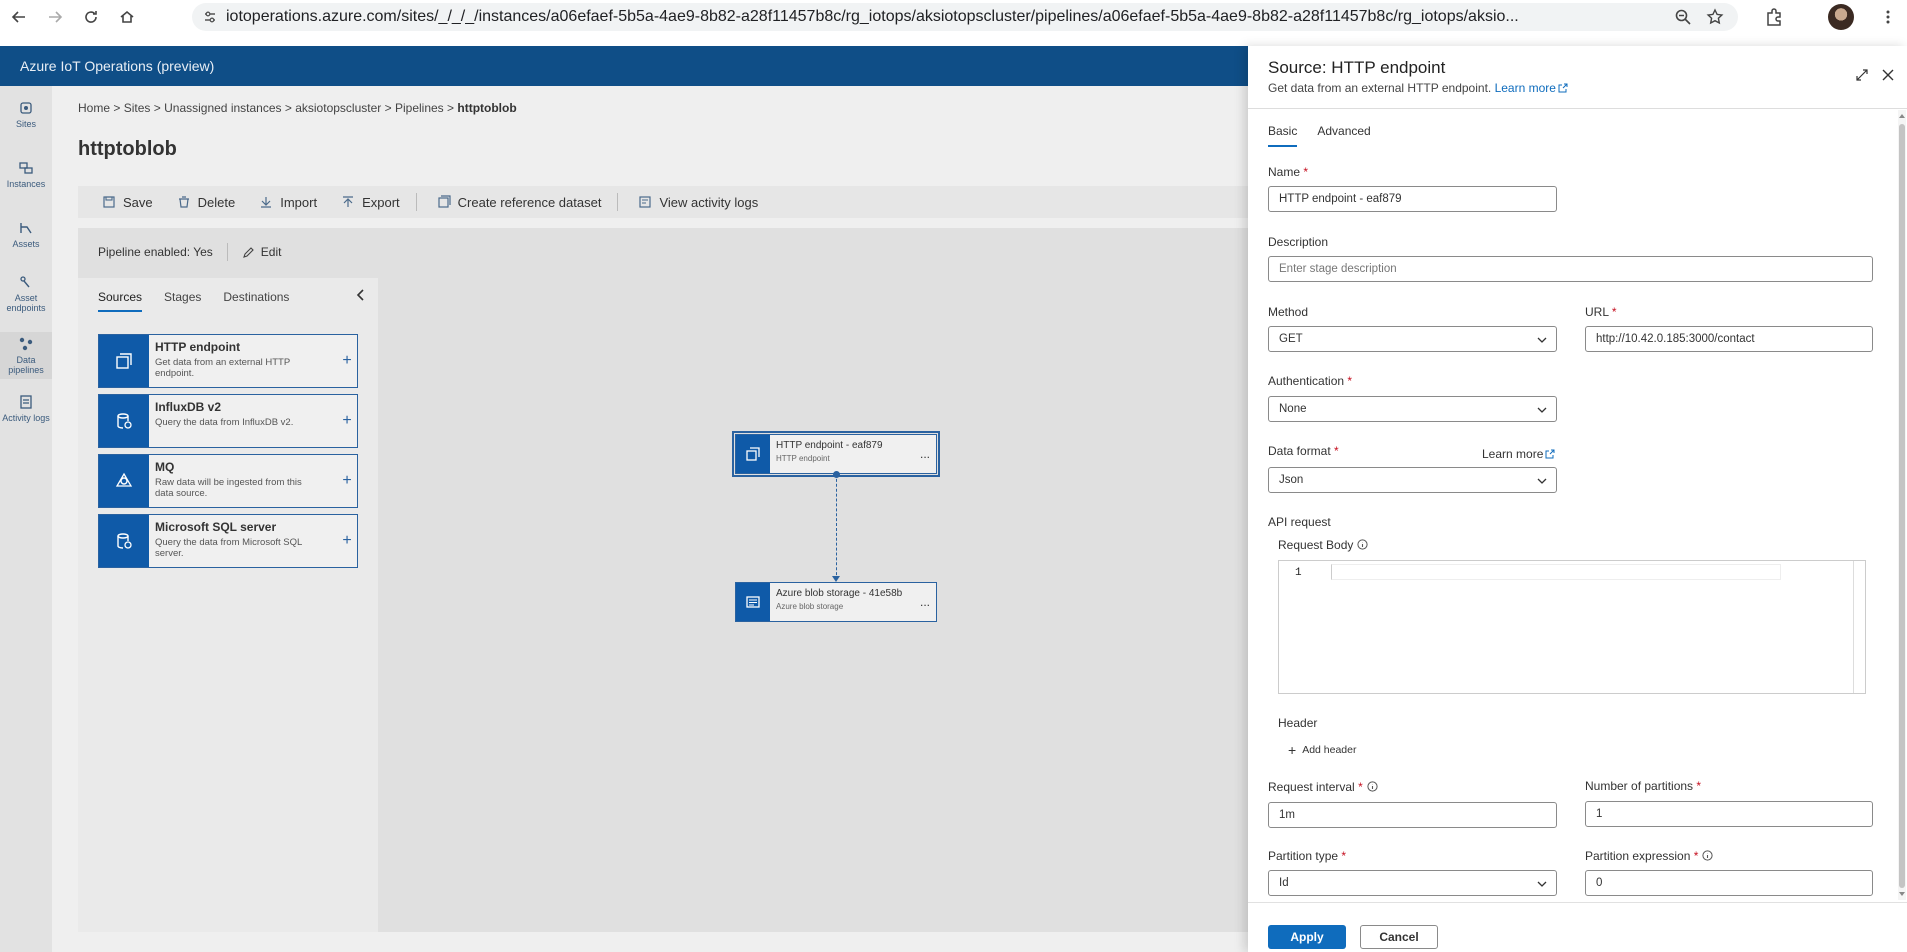 This screenshot has height=952, width=1907. I want to click on request-interval-label: Request interval *, so click(1323, 787).